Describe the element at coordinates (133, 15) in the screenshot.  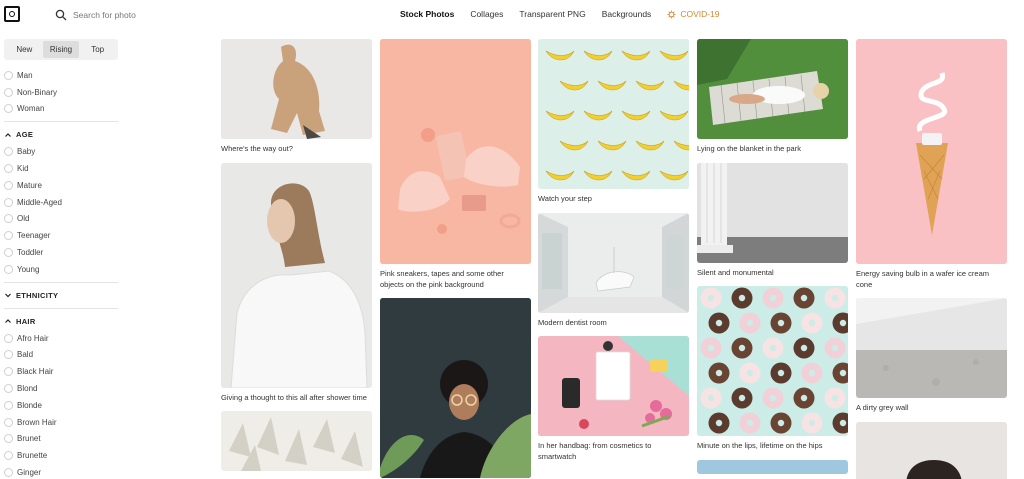
I see `search-input` at that location.